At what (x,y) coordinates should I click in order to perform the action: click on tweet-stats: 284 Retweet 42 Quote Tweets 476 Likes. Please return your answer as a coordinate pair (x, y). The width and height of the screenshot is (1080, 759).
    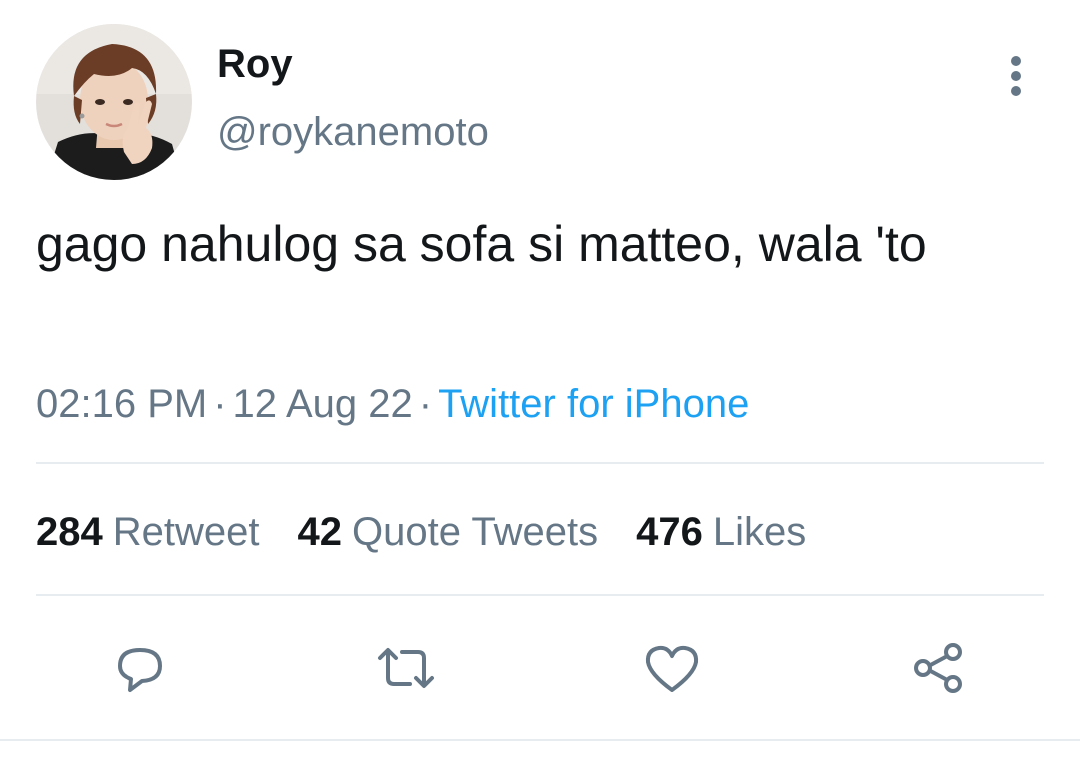
    Looking at the image, I should click on (440, 532).